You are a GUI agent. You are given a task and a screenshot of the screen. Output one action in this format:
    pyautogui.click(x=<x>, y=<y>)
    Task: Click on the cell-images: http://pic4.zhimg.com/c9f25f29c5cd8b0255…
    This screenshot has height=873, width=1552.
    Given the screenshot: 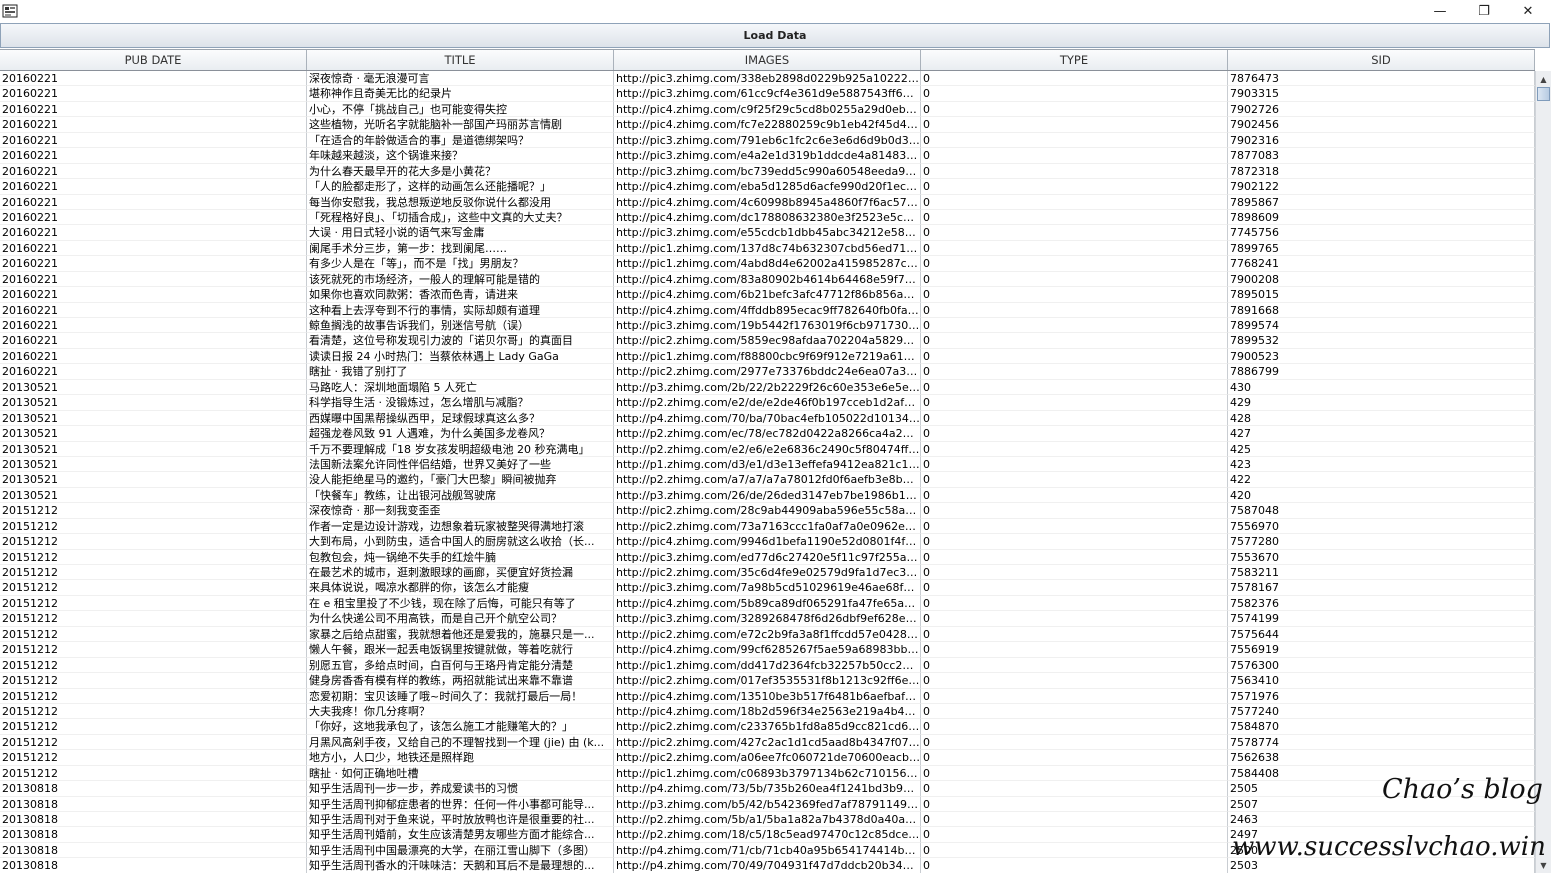 What is the action you would take?
    pyautogui.click(x=767, y=109)
    